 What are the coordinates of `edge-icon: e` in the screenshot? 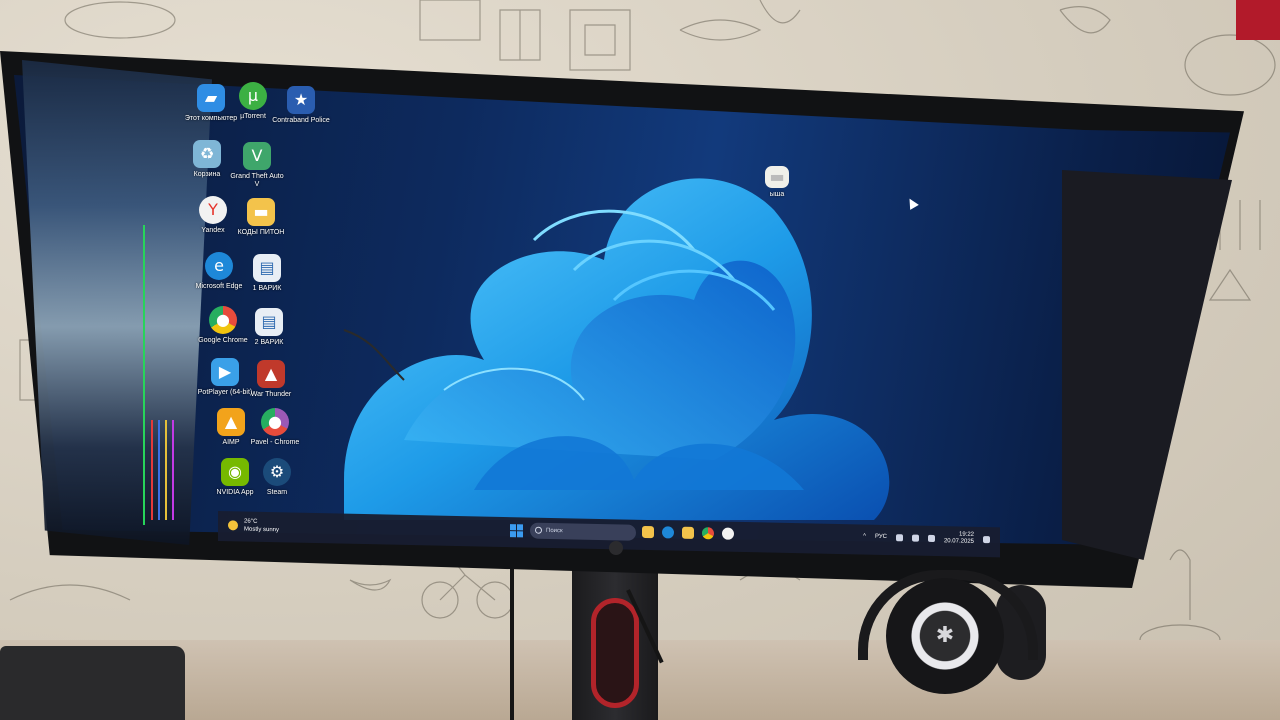 It's located at (219, 266).